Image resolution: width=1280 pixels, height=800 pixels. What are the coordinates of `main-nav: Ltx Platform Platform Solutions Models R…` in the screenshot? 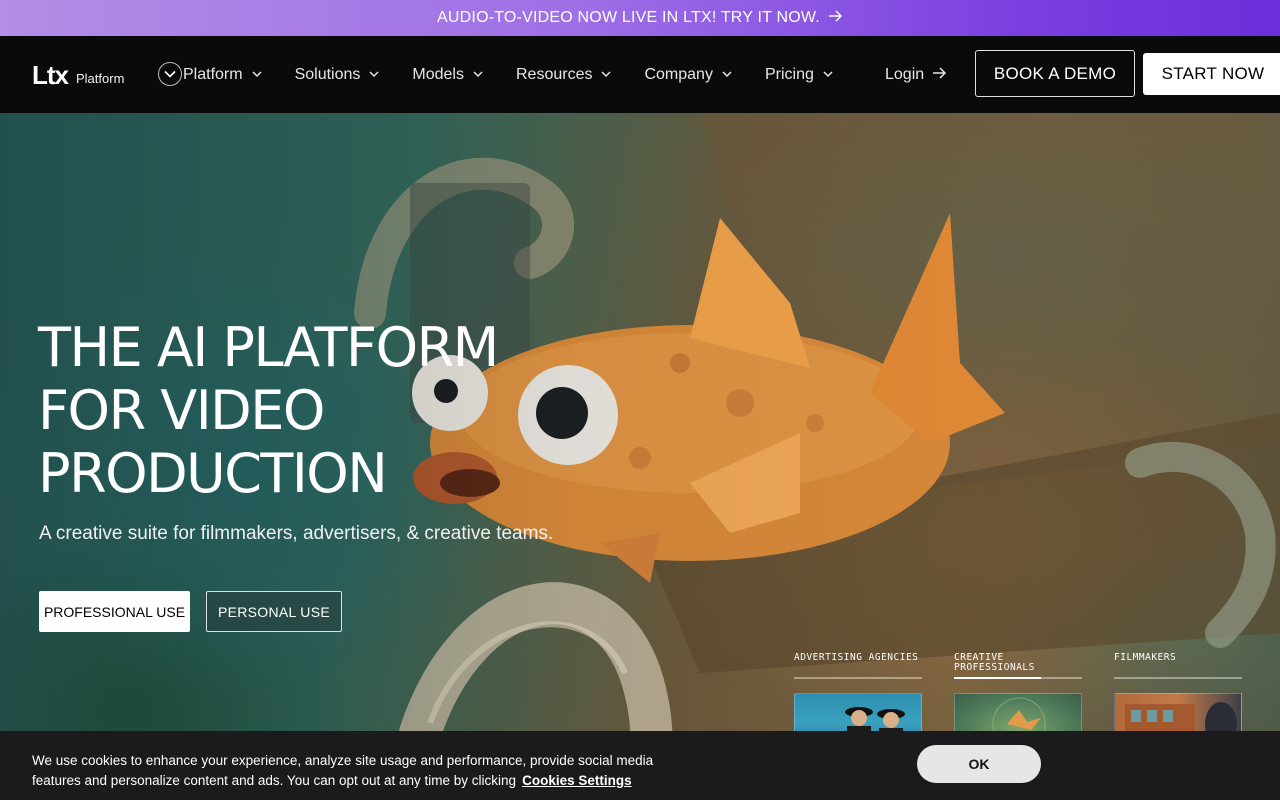 It's located at (640, 74).